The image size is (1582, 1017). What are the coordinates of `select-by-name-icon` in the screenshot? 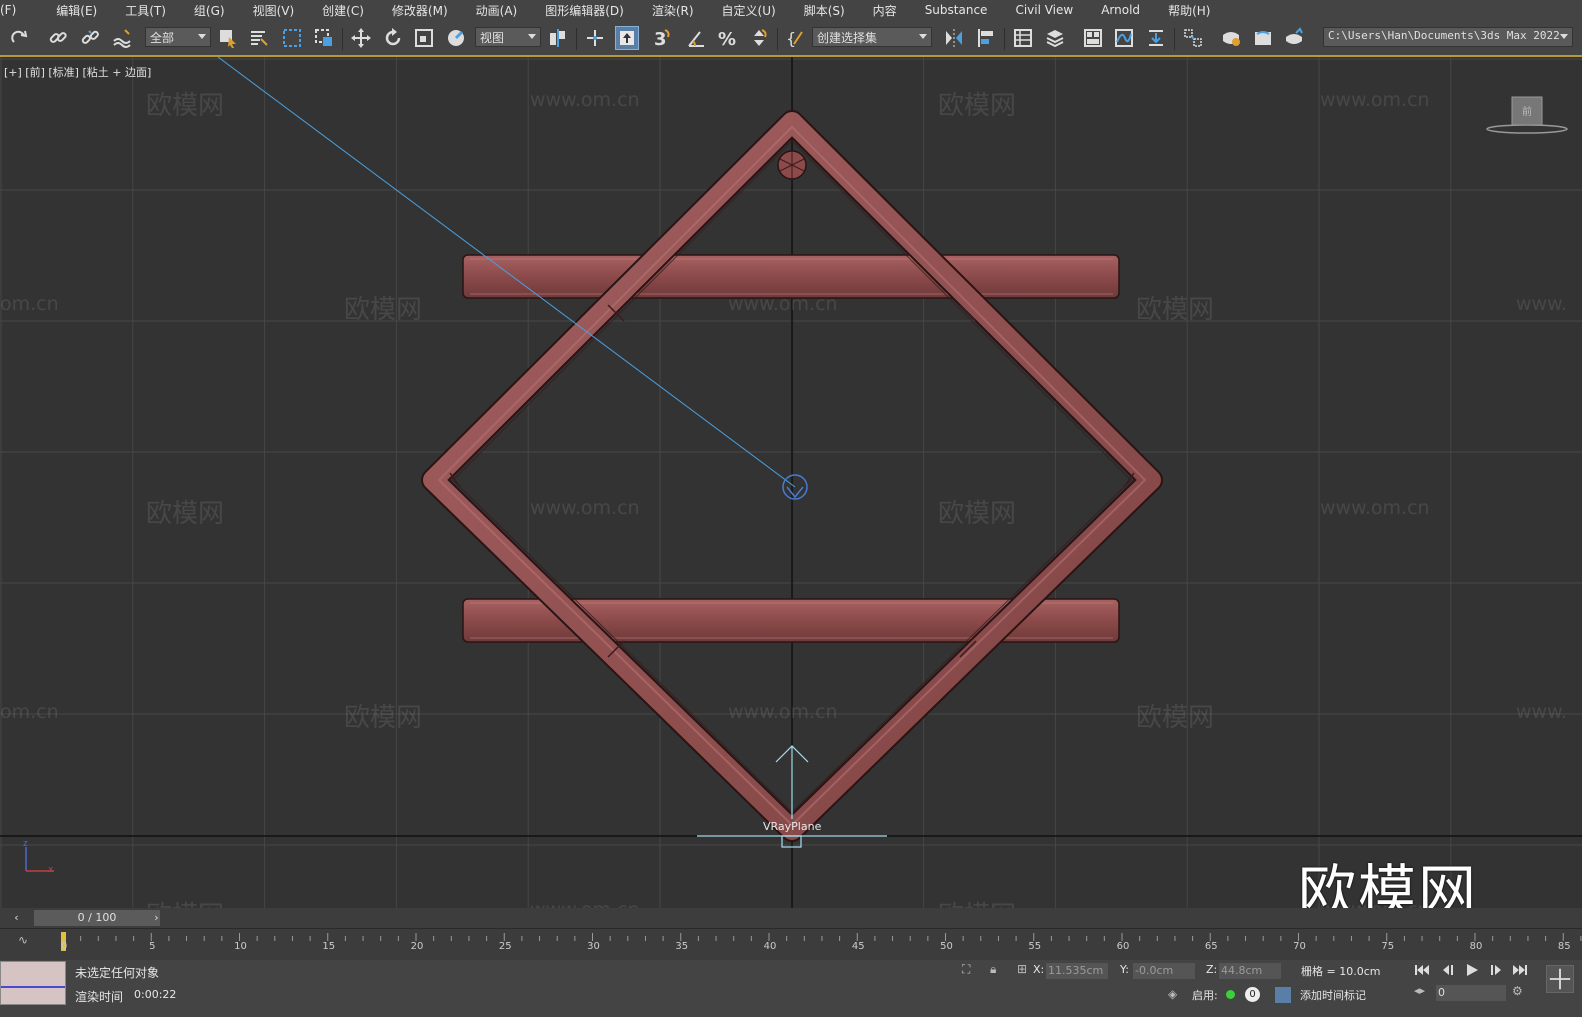 It's located at (259, 38).